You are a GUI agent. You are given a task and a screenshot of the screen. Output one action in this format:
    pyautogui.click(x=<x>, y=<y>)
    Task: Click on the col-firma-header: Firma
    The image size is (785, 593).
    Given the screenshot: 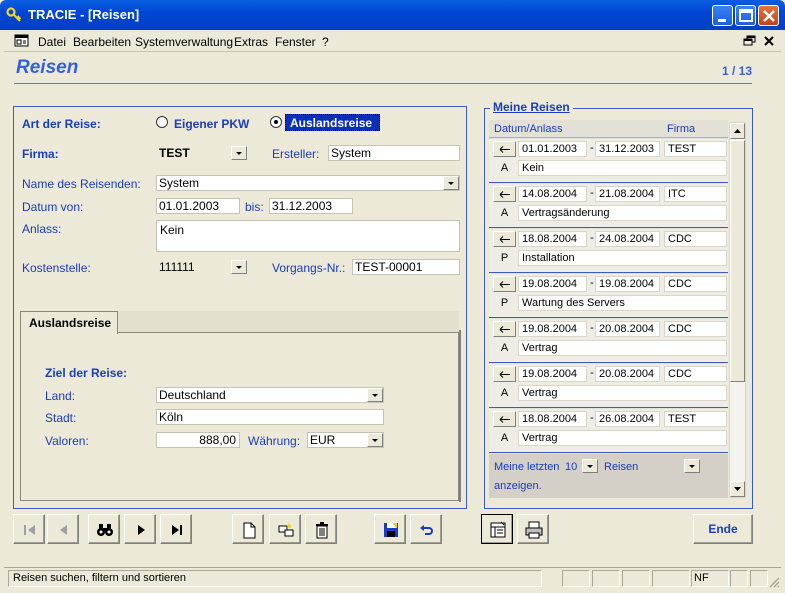 What is the action you would take?
    pyautogui.click(x=681, y=129)
    